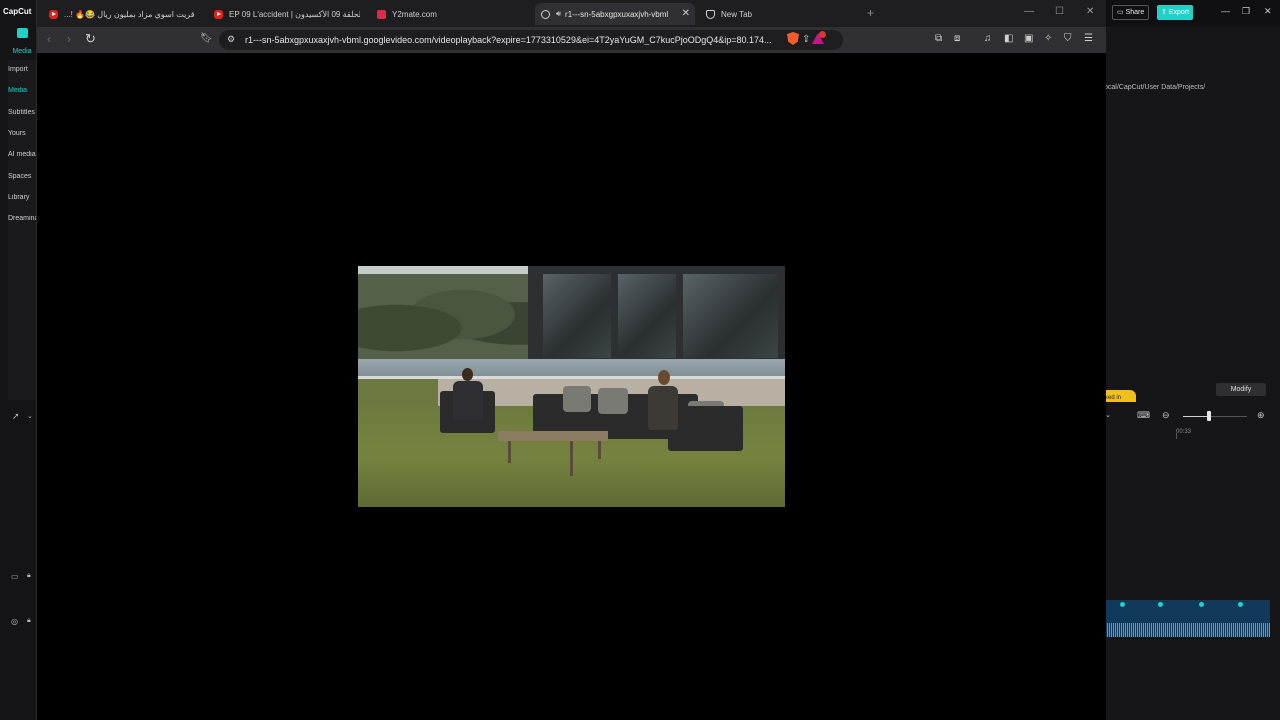 Image resolution: width=1280 pixels, height=720 pixels. Describe the element at coordinates (16, 416) in the screenshot. I see `select-cursor-icon: ➚` at that location.